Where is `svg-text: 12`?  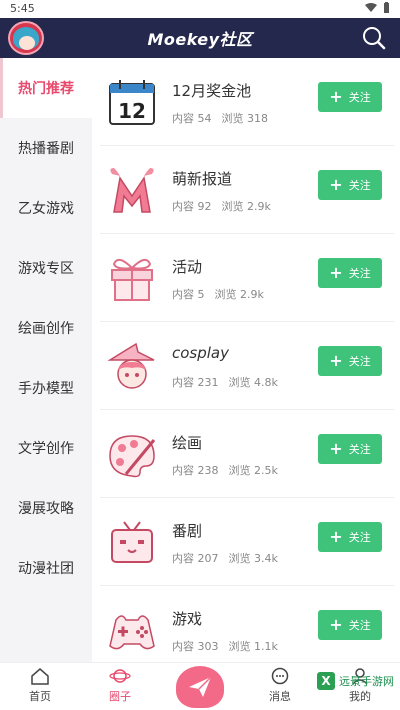 svg-text: 12 is located at coordinates (132, 111).